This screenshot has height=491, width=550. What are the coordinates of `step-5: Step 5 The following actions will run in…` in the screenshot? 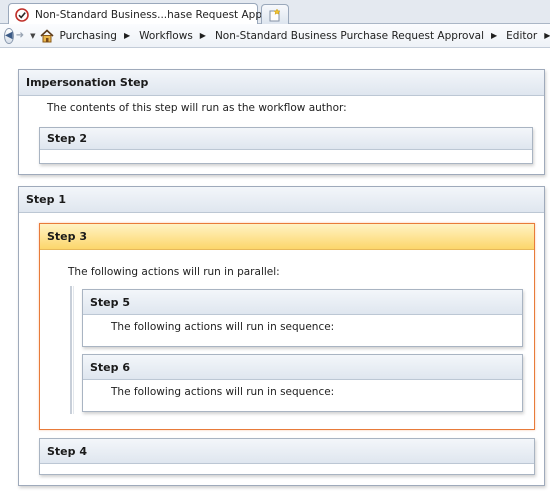 It's located at (302, 318).